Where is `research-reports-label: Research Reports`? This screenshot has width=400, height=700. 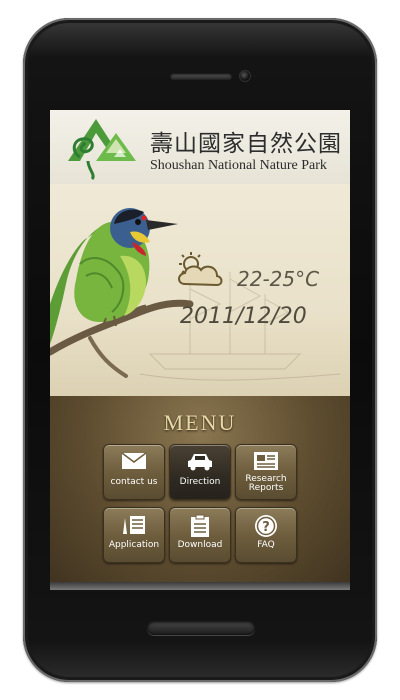
research-reports-label: Research Reports is located at coordinates (266, 484).